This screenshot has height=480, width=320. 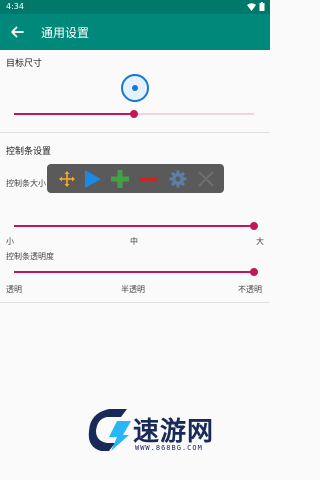 What do you see at coordinates (148, 179) in the screenshot?
I see `minus-icon` at bounding box center [148, 179].